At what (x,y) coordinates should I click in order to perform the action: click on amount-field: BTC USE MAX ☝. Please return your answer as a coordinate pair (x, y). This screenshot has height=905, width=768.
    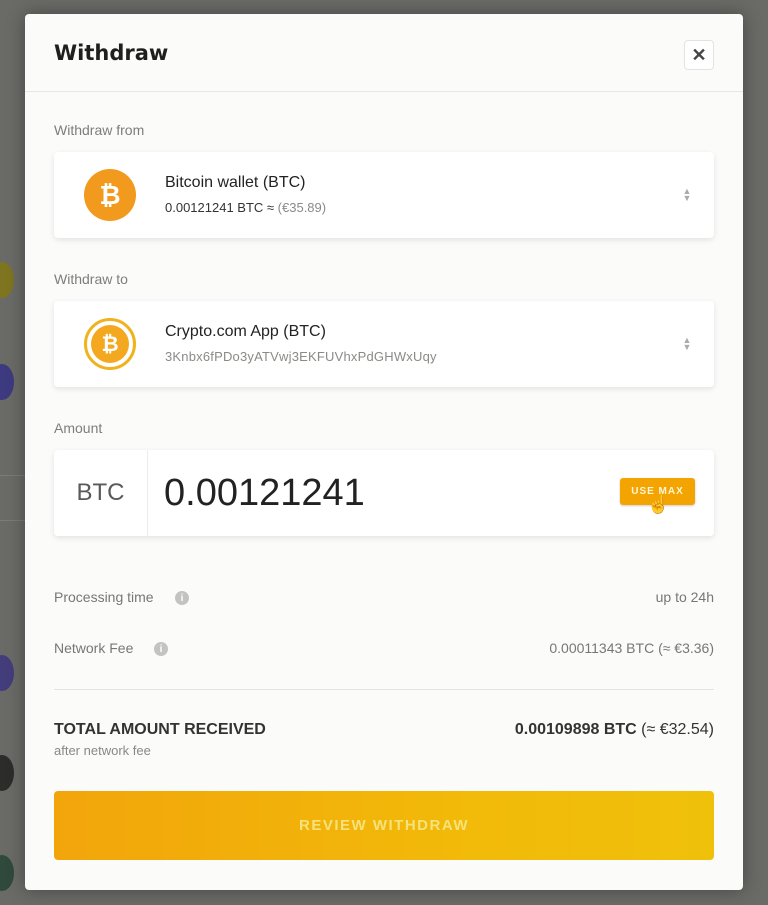
    Looking at the image, I should click on (384, 493).